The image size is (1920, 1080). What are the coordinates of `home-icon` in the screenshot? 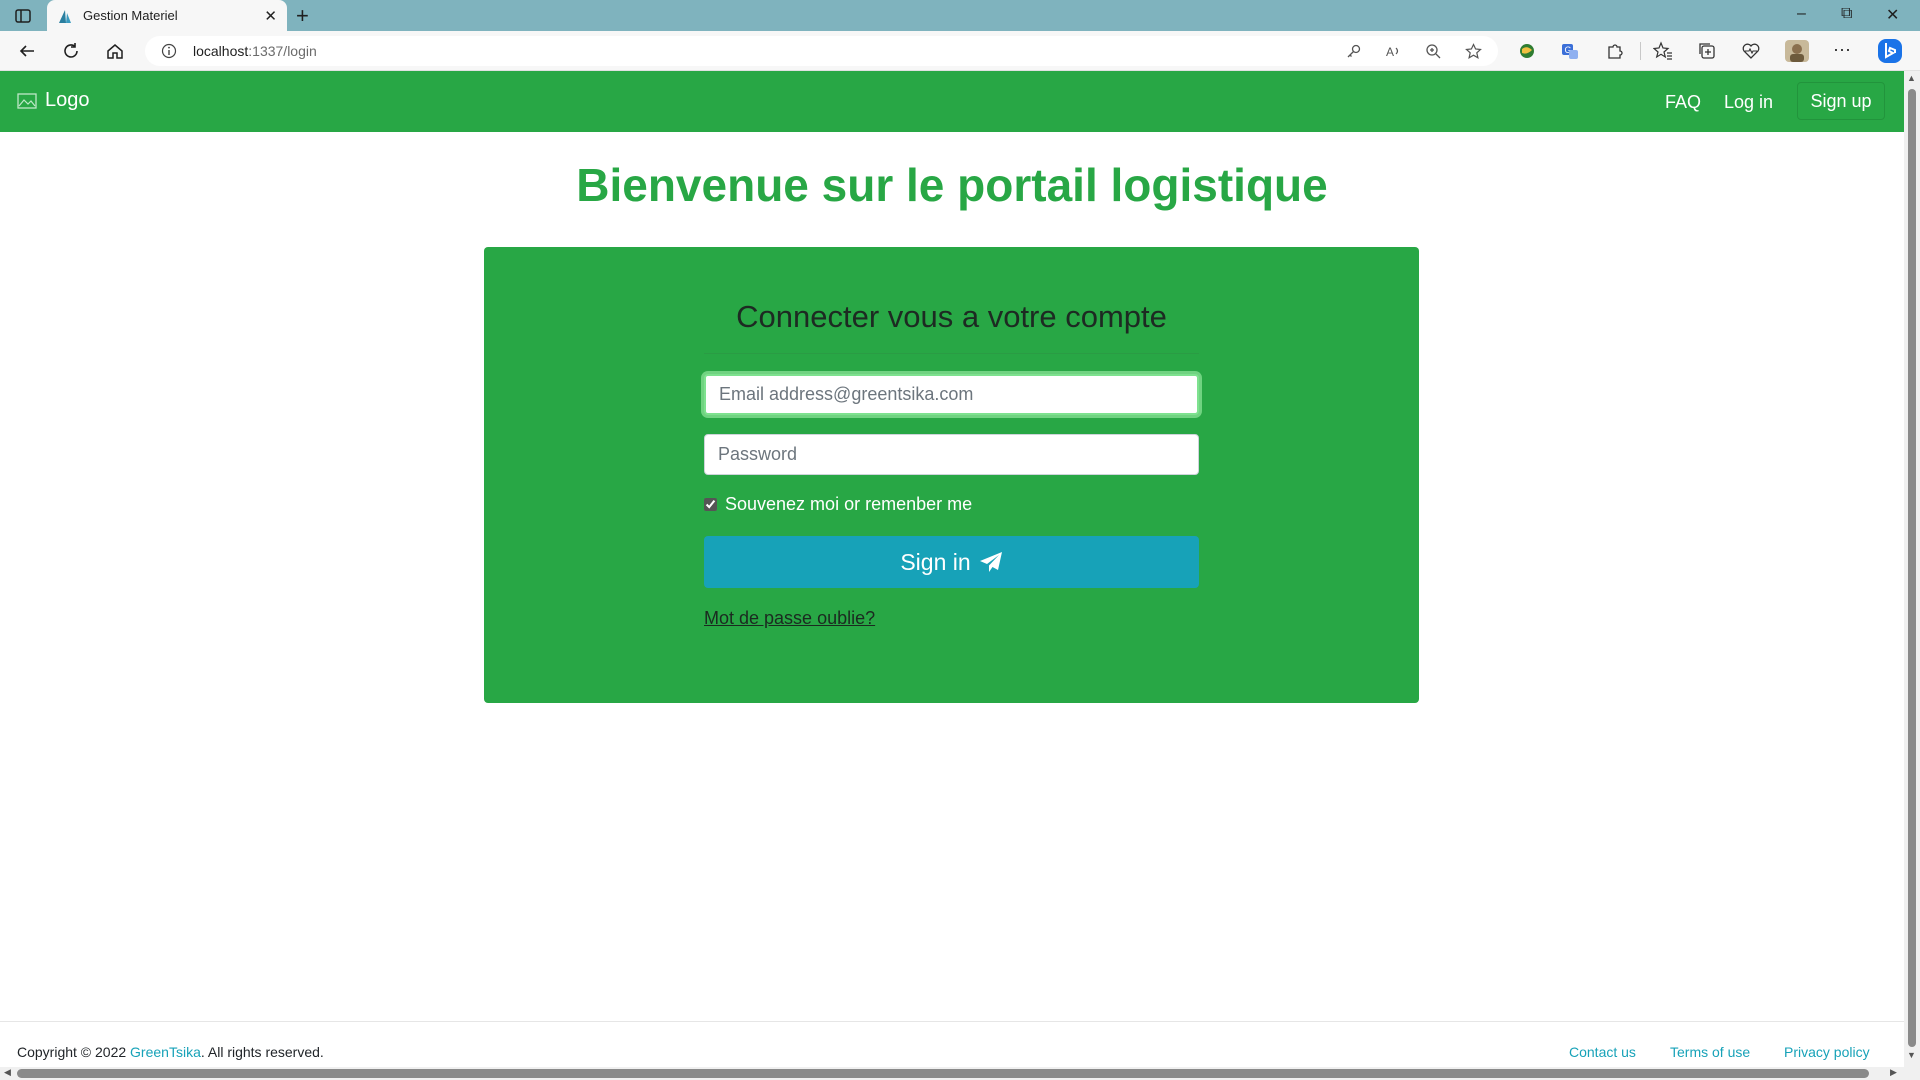 It's located at (115, 51).